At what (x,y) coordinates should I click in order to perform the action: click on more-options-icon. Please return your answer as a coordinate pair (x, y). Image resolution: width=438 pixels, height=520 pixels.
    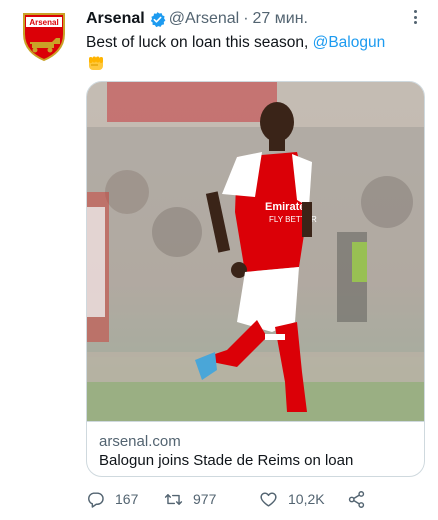
    Looking at the image, I should click on (415, 17).